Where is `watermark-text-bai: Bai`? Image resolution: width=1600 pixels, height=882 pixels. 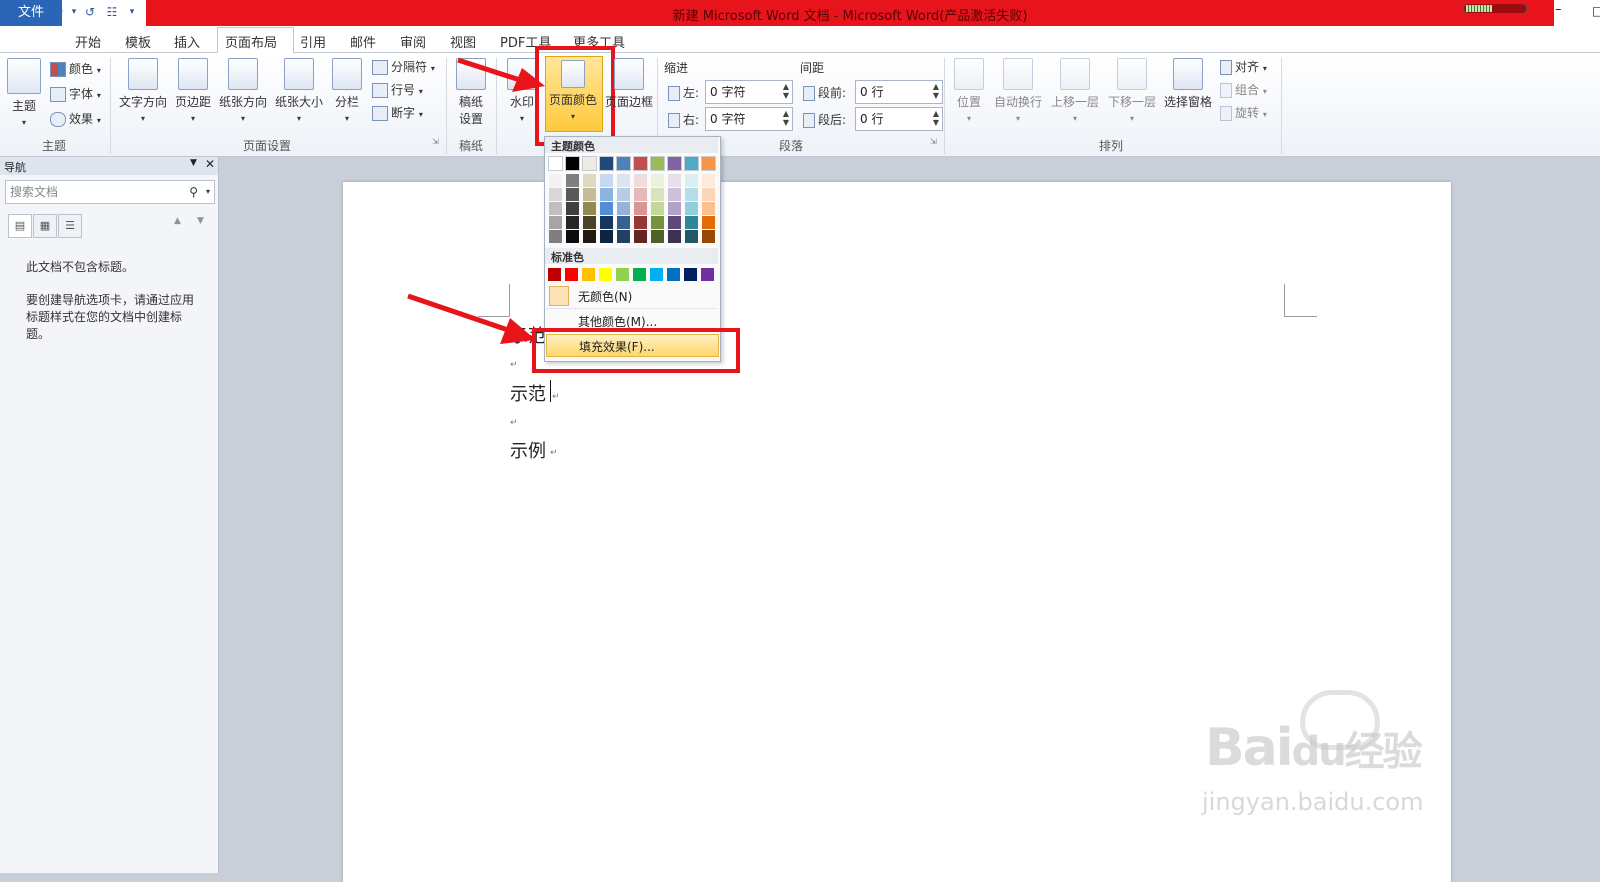
watermark-text-bai: Bai is located at coordinates (1249, 748).